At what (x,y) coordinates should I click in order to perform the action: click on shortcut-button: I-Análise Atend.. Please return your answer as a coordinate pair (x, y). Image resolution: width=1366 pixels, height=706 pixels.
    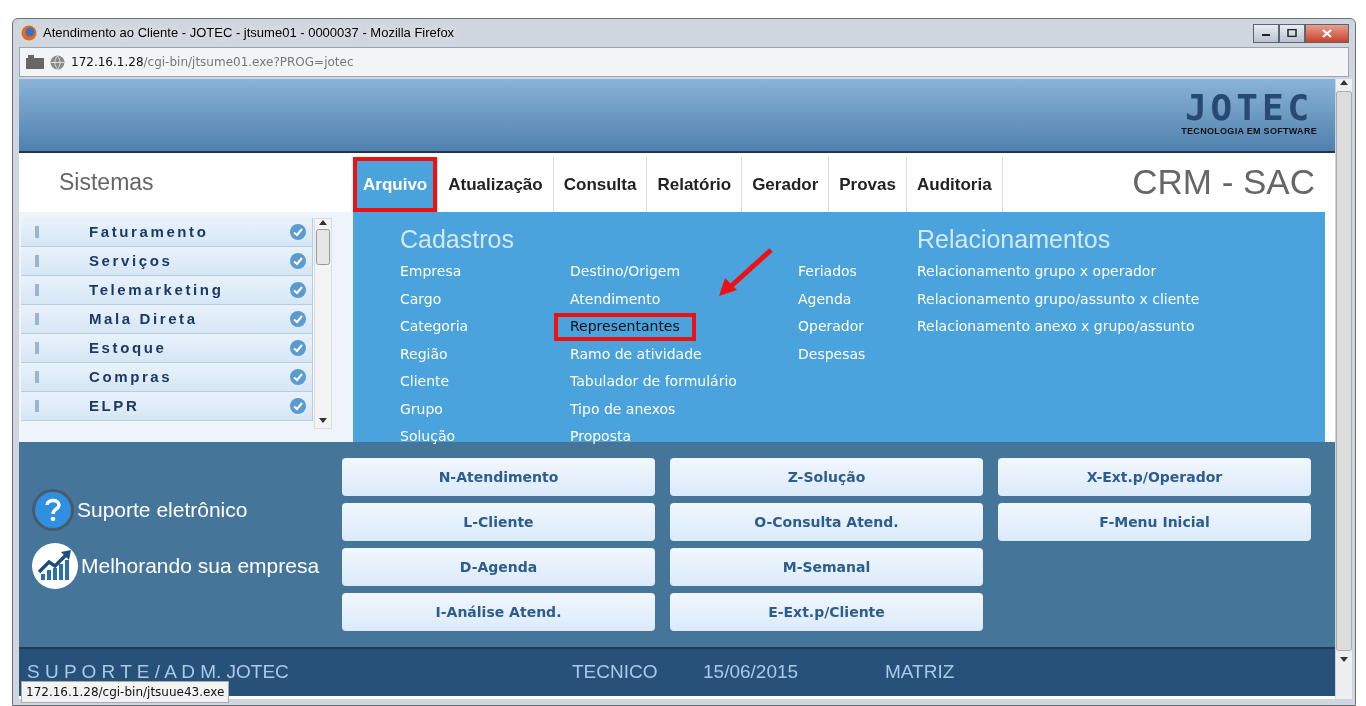
    Looking at the image, I should click on (498, 612).